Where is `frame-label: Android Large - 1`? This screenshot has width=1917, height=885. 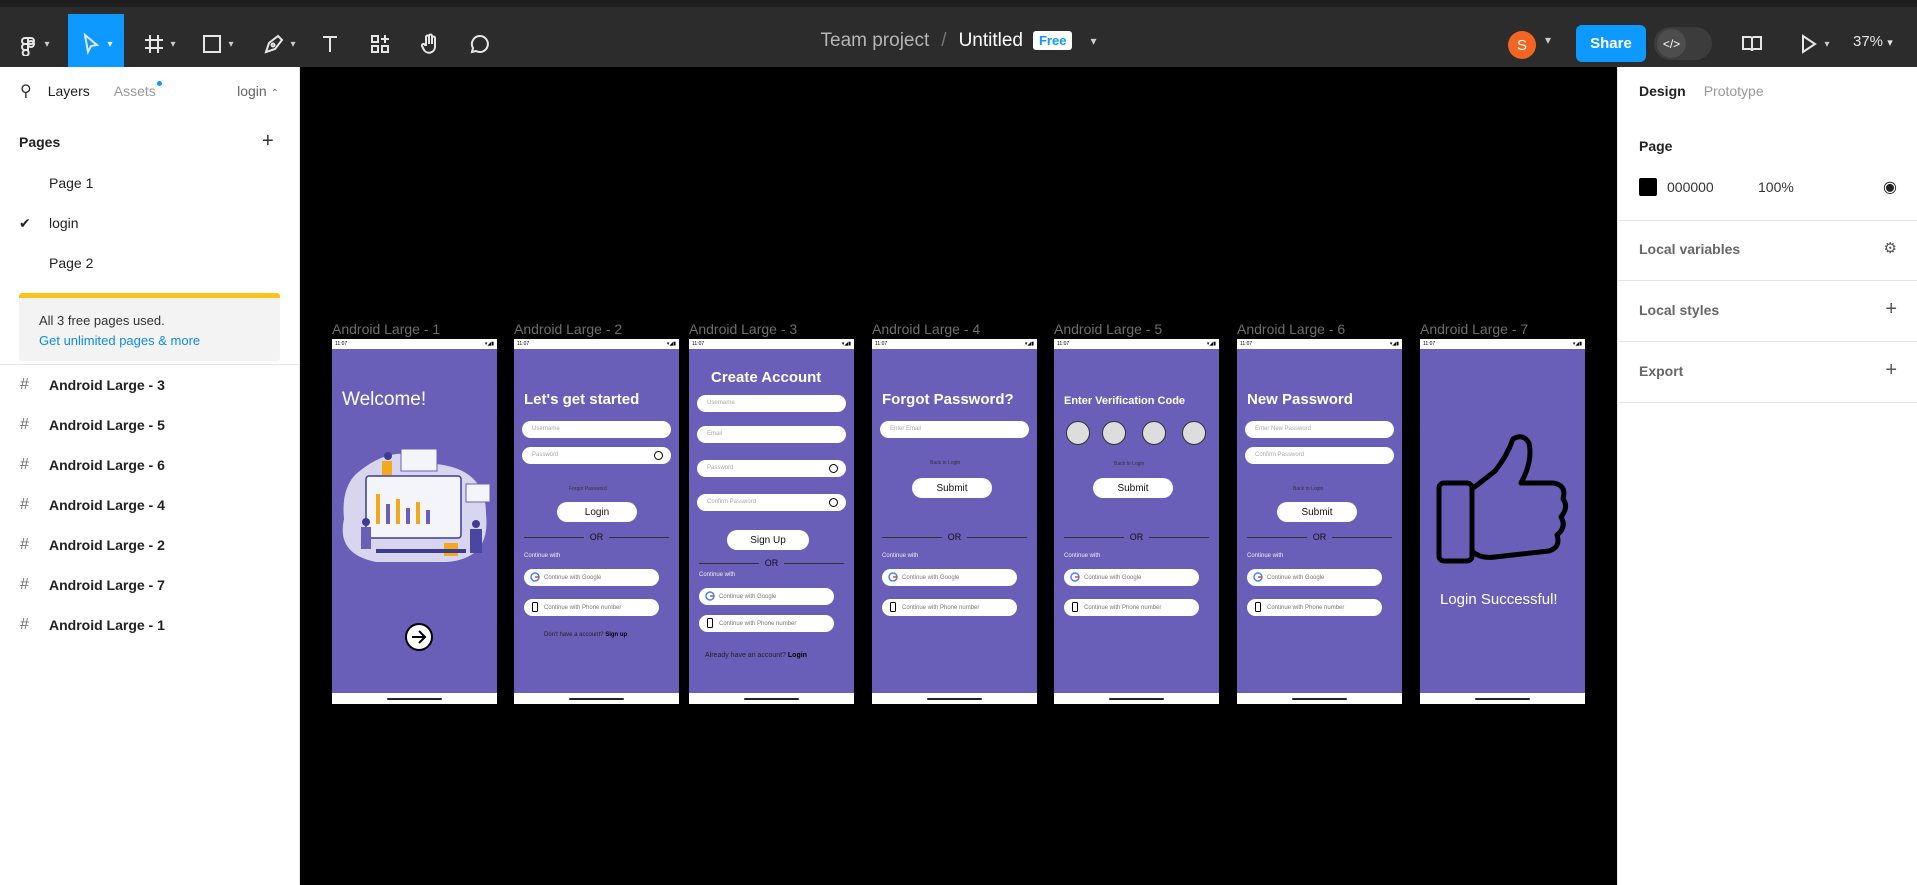 frame-label: Android Large - 1 is located at coordinates (386, 329).